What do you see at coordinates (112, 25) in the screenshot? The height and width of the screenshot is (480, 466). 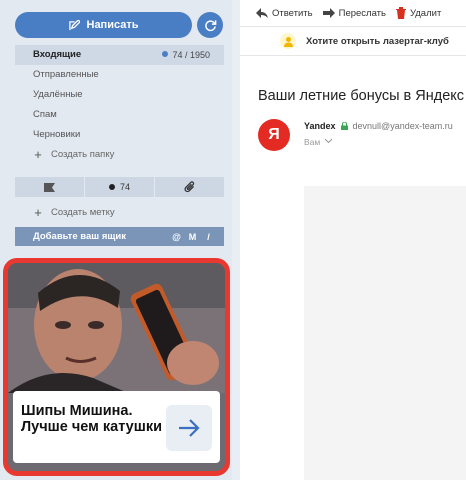 I see `compose-label: Написать` at bounding box center [112, 25].